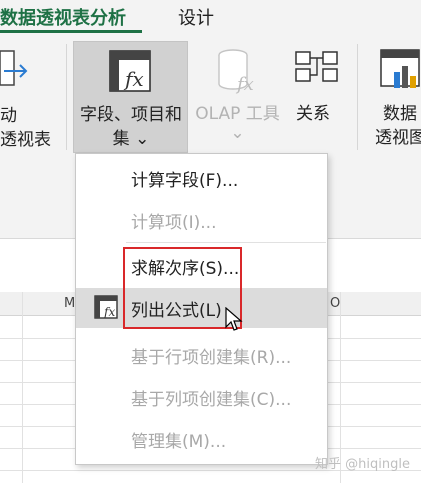 The width and height of the screenshot is (421, 483). Describe the element at coordinates (234, 319) in the screenshot. I see `mouse-cursor-icon` at that location.